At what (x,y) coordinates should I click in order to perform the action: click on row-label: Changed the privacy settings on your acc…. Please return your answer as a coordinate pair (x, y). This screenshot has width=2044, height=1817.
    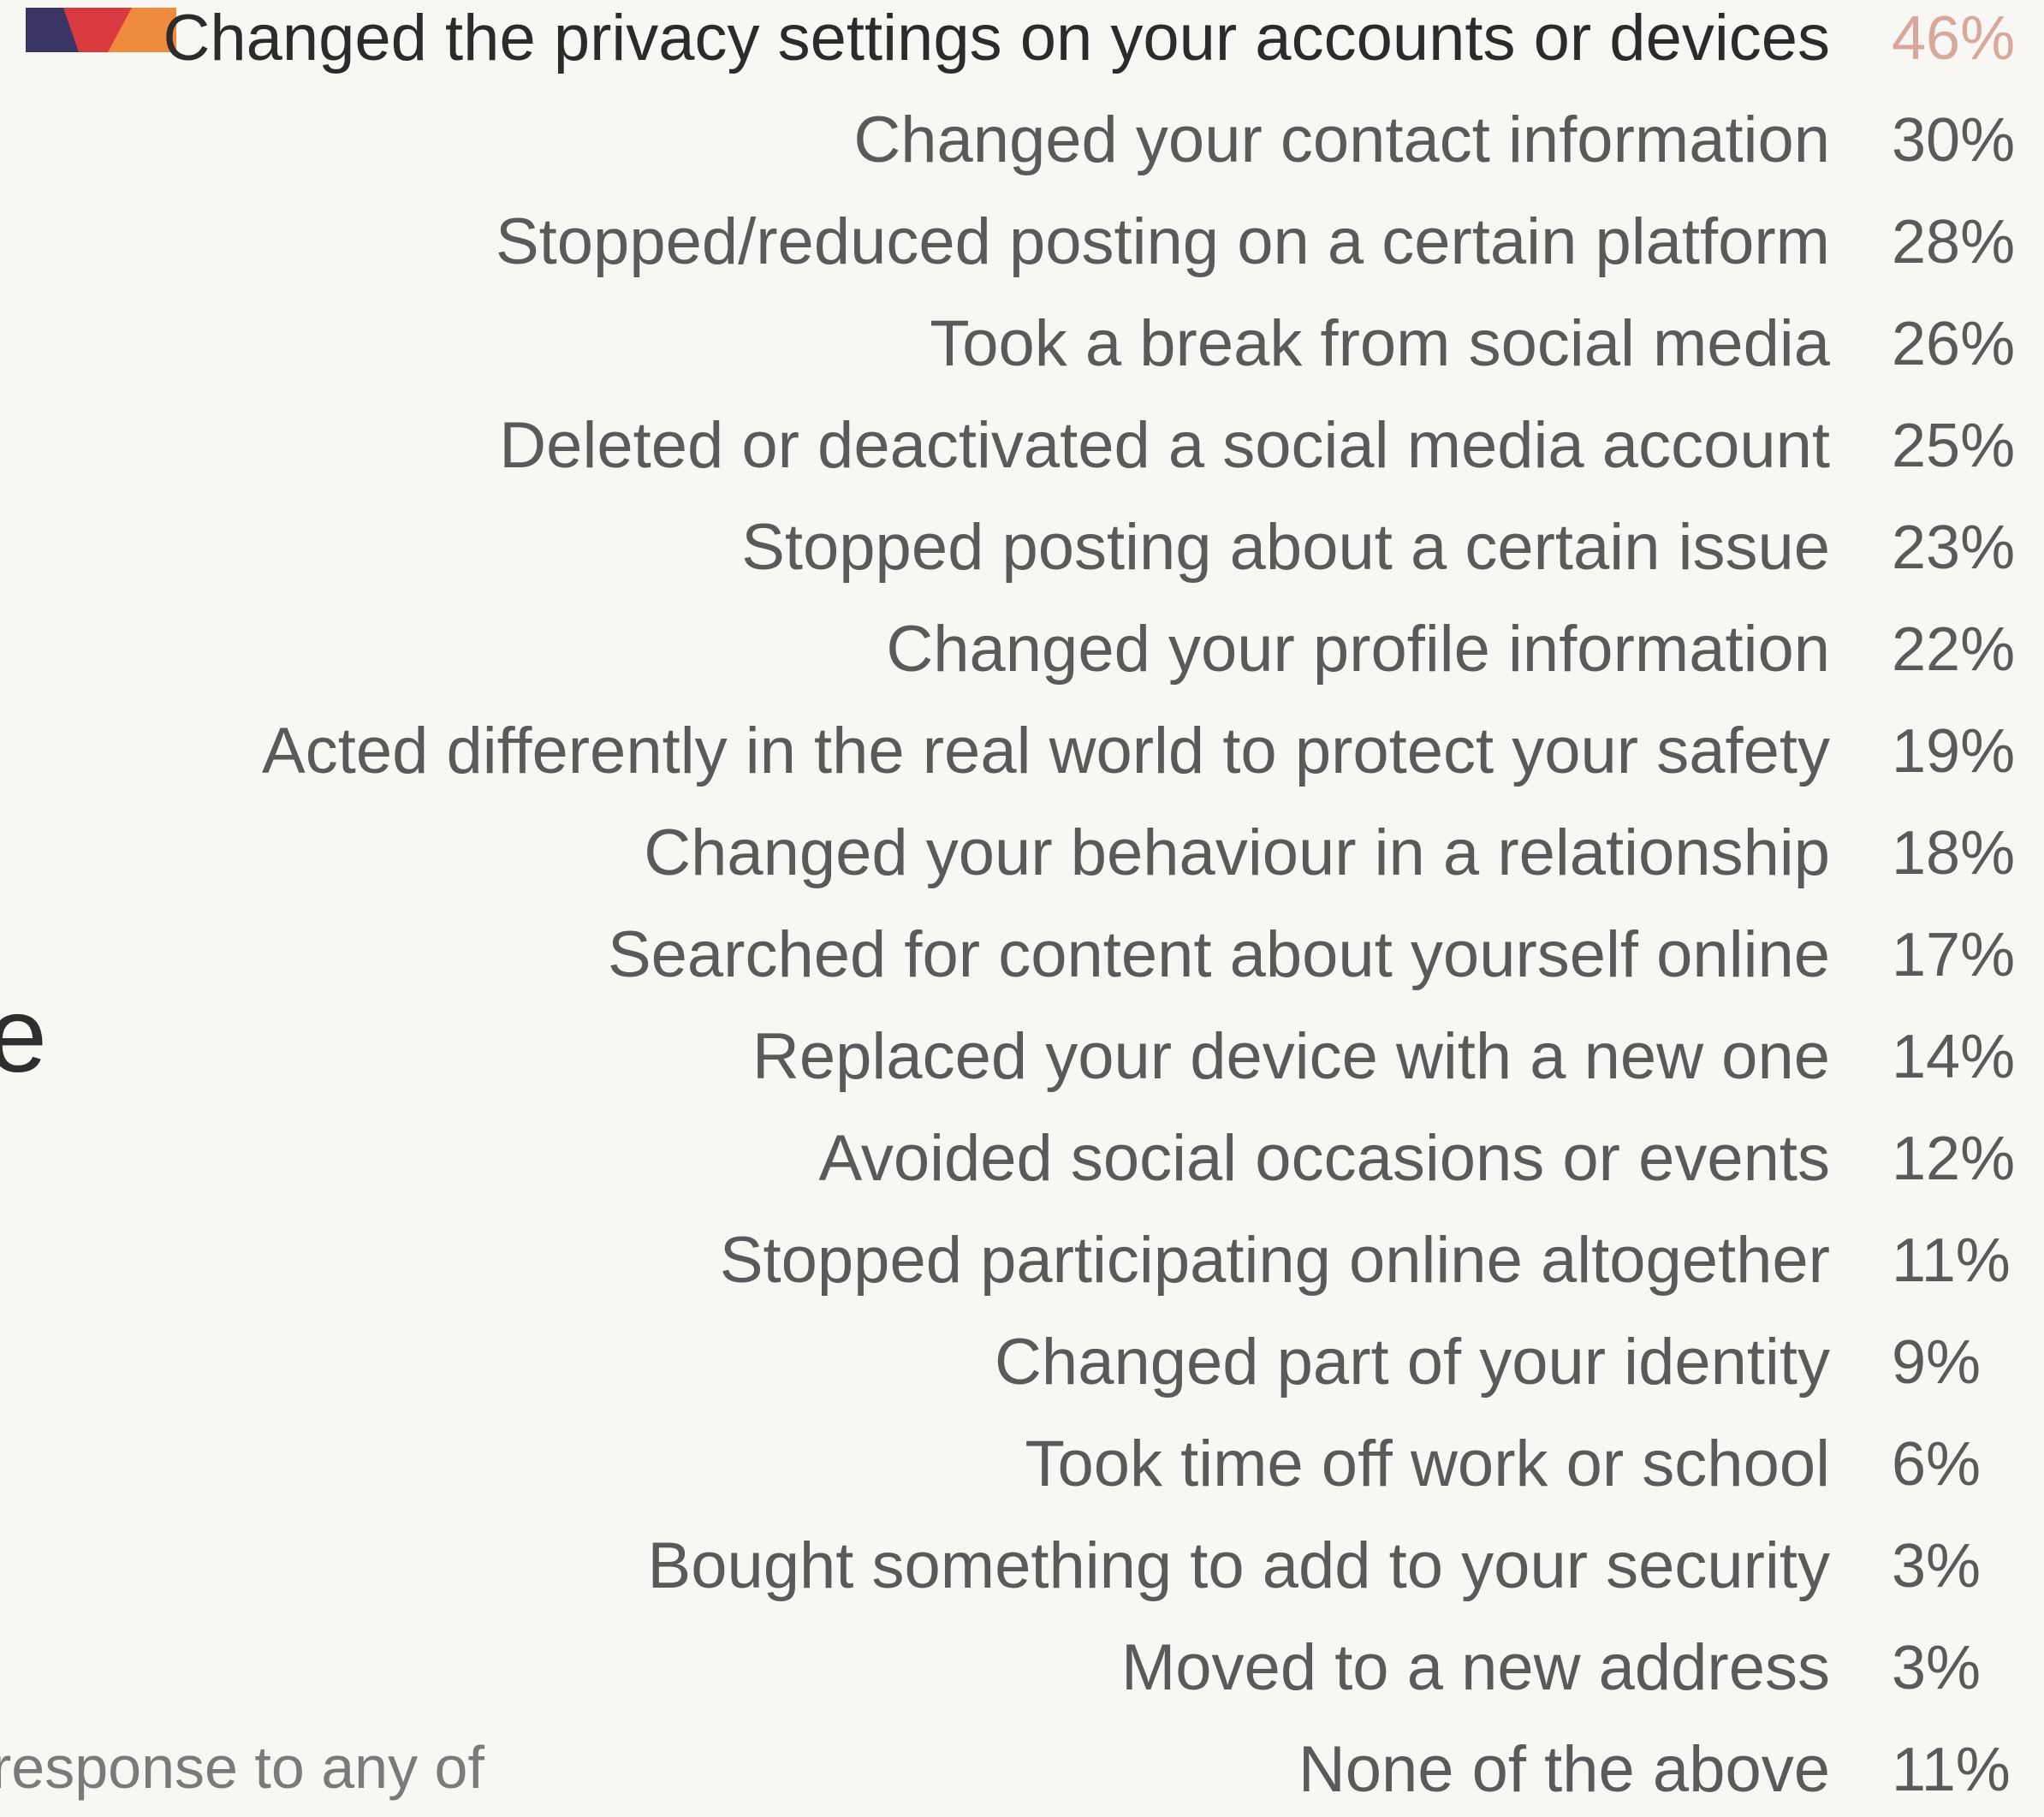
    Looking at the image, I should click on (997, 38).